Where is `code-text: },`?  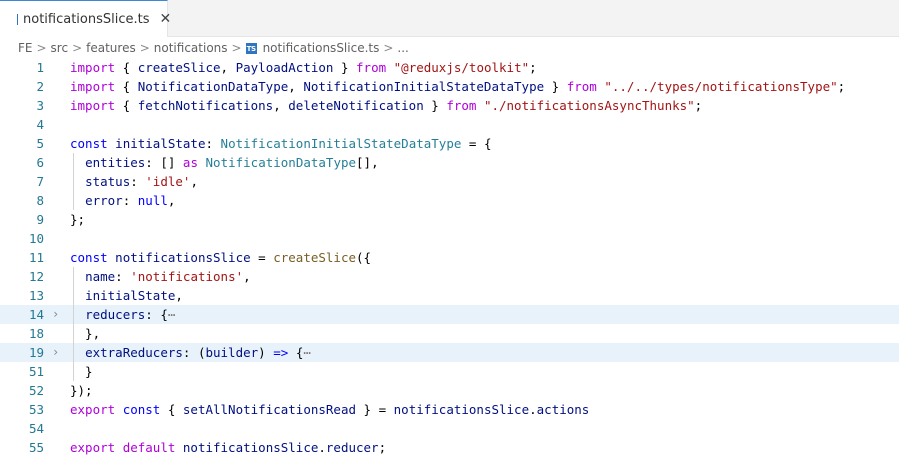 code-text: }, is located at coordinates (85, 333).